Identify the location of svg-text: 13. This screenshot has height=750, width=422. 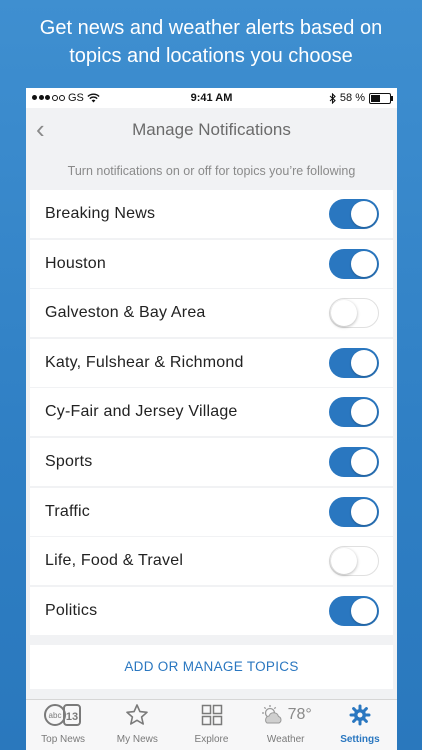
(72, 717).